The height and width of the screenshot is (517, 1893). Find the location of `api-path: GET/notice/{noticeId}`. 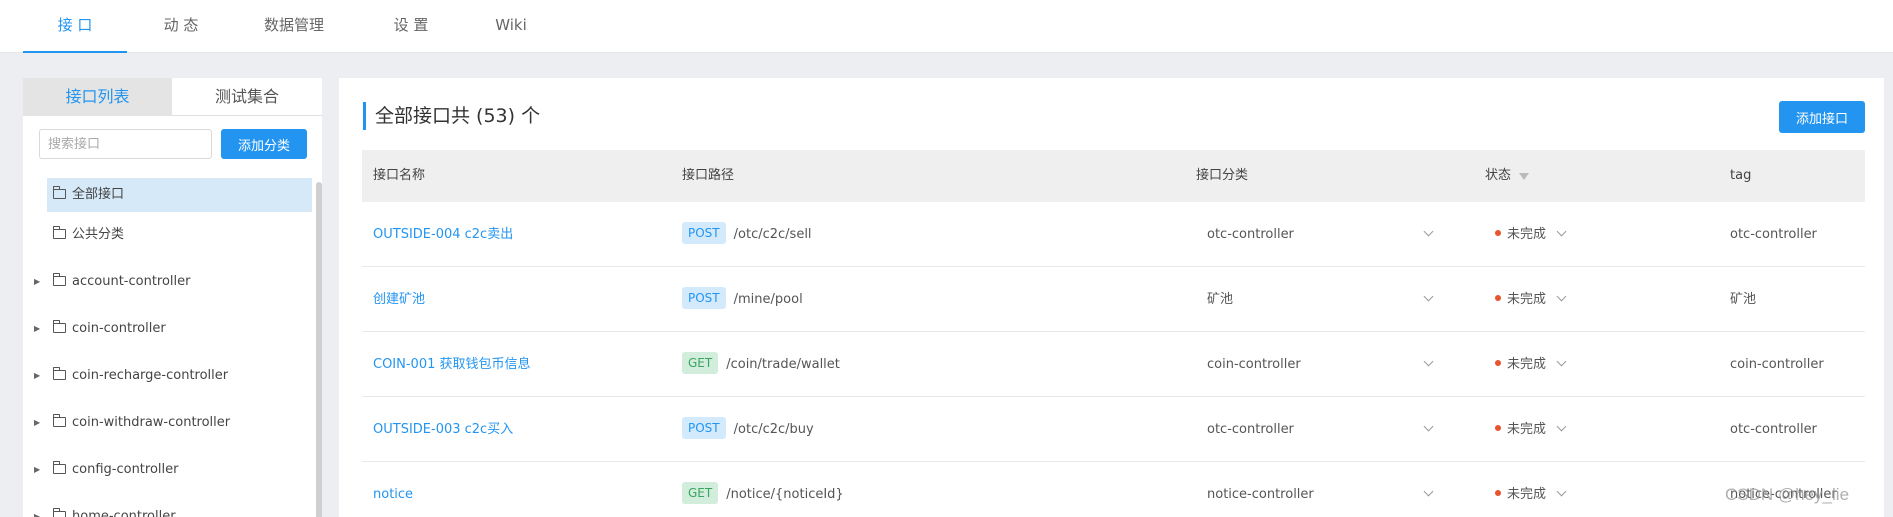

api-path: GET/notice/{noticeId} is located at coordinates (763, 489).